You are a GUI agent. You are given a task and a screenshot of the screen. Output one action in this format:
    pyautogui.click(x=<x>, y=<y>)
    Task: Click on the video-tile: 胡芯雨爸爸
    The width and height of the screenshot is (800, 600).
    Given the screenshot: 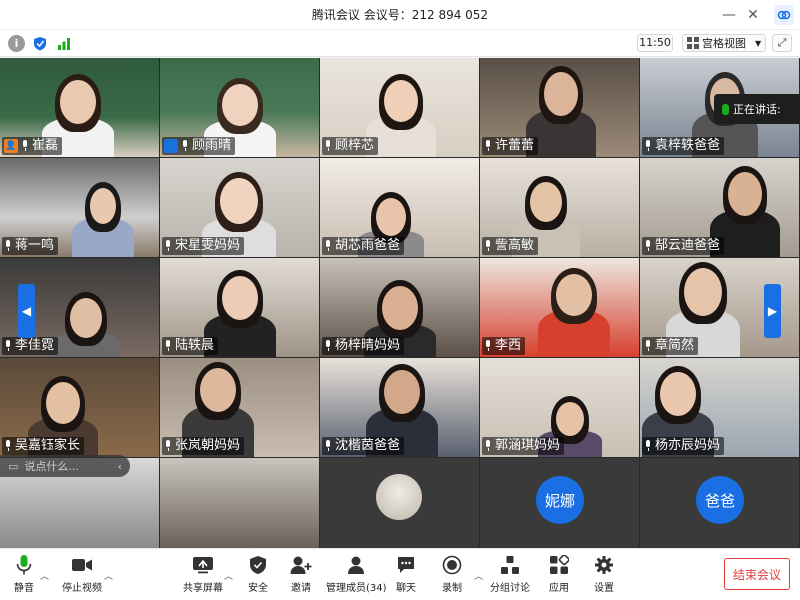 What is the action you would take?
    pyautogui.click(x=399, y=207)
    